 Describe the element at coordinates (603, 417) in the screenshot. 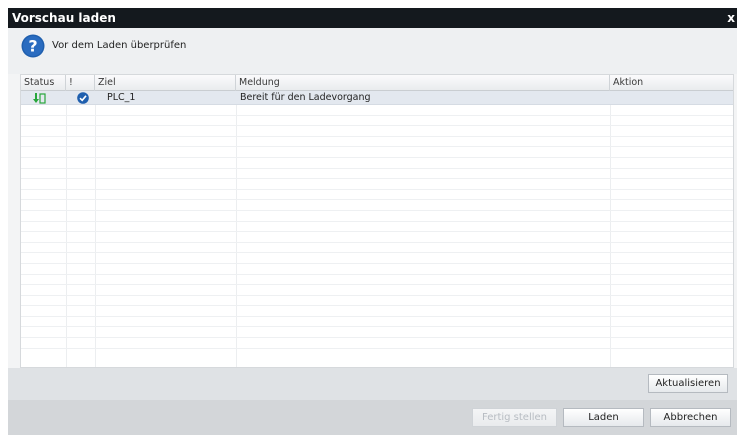

I see `load-button: Laden` at that location.